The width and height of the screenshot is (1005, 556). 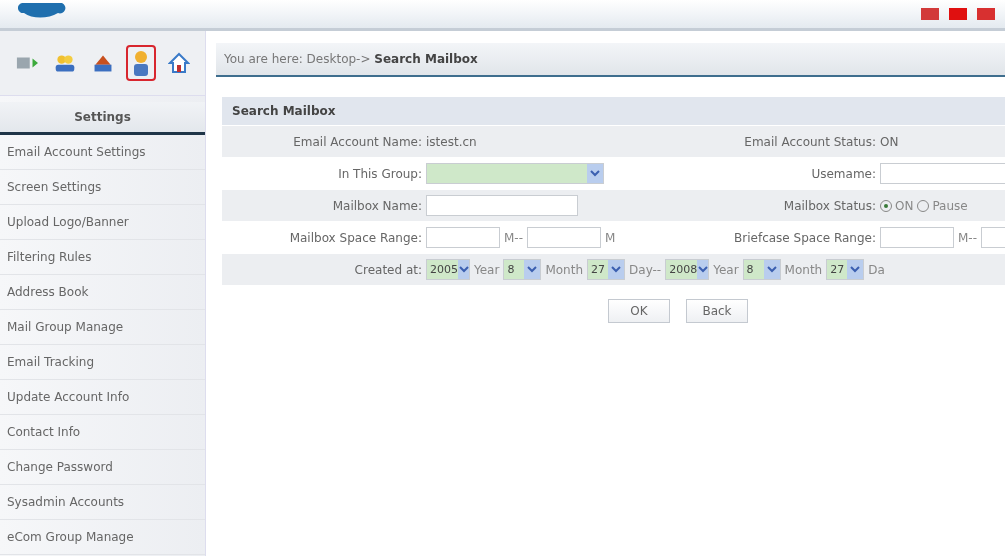 What do you see at coordinates (102, 397) in the screenshot?
I see `sidebar-item: Update Account Info` at bounding box center [102, 397].